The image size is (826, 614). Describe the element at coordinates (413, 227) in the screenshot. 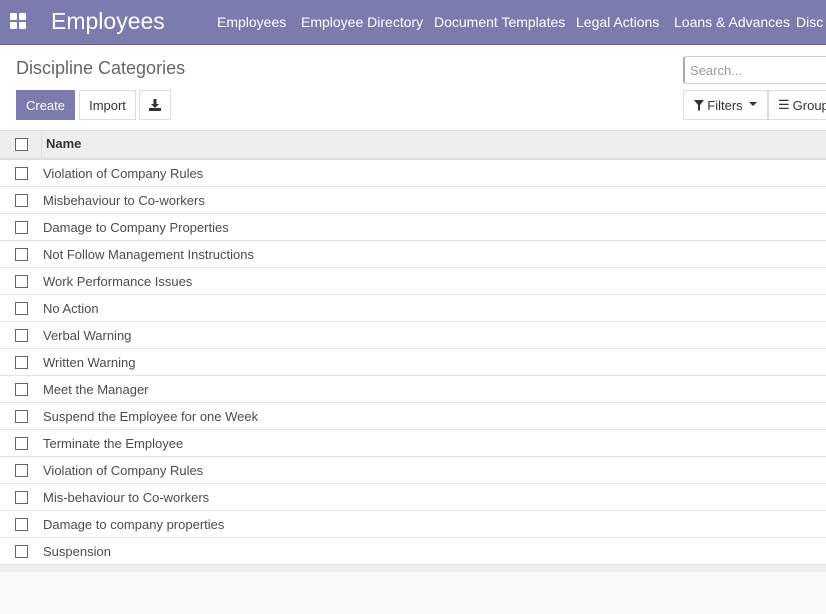

I see `table-row: Damage to Company Properties` at that location.